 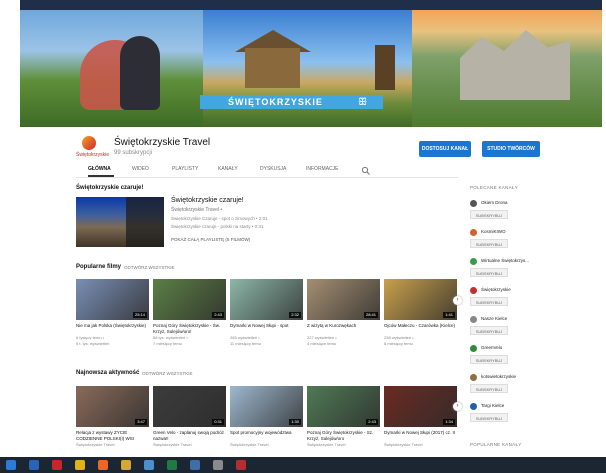 What do you see at coordinates (207, 200) in the screenshot?
I see `featured-title: Świętokrzyskie czaruje!` at bounding box center [207, 200].